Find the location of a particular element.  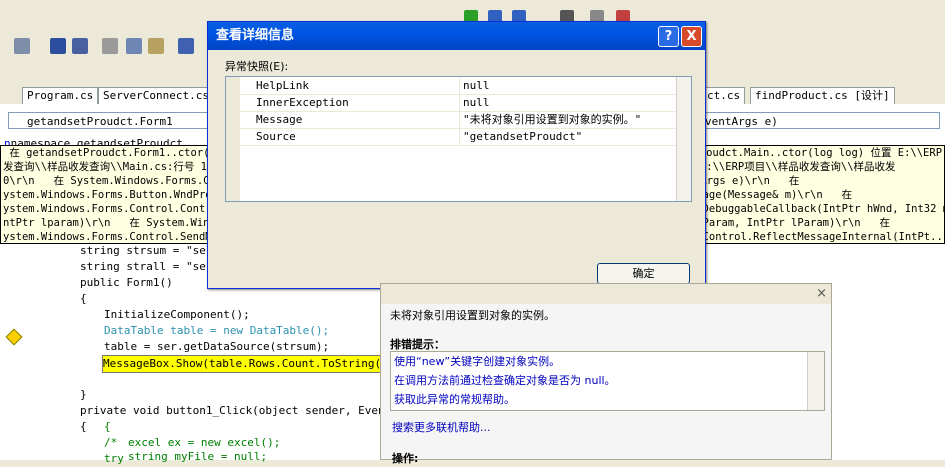

grid-row: HelpLink null is located at coordinates (451, 86).